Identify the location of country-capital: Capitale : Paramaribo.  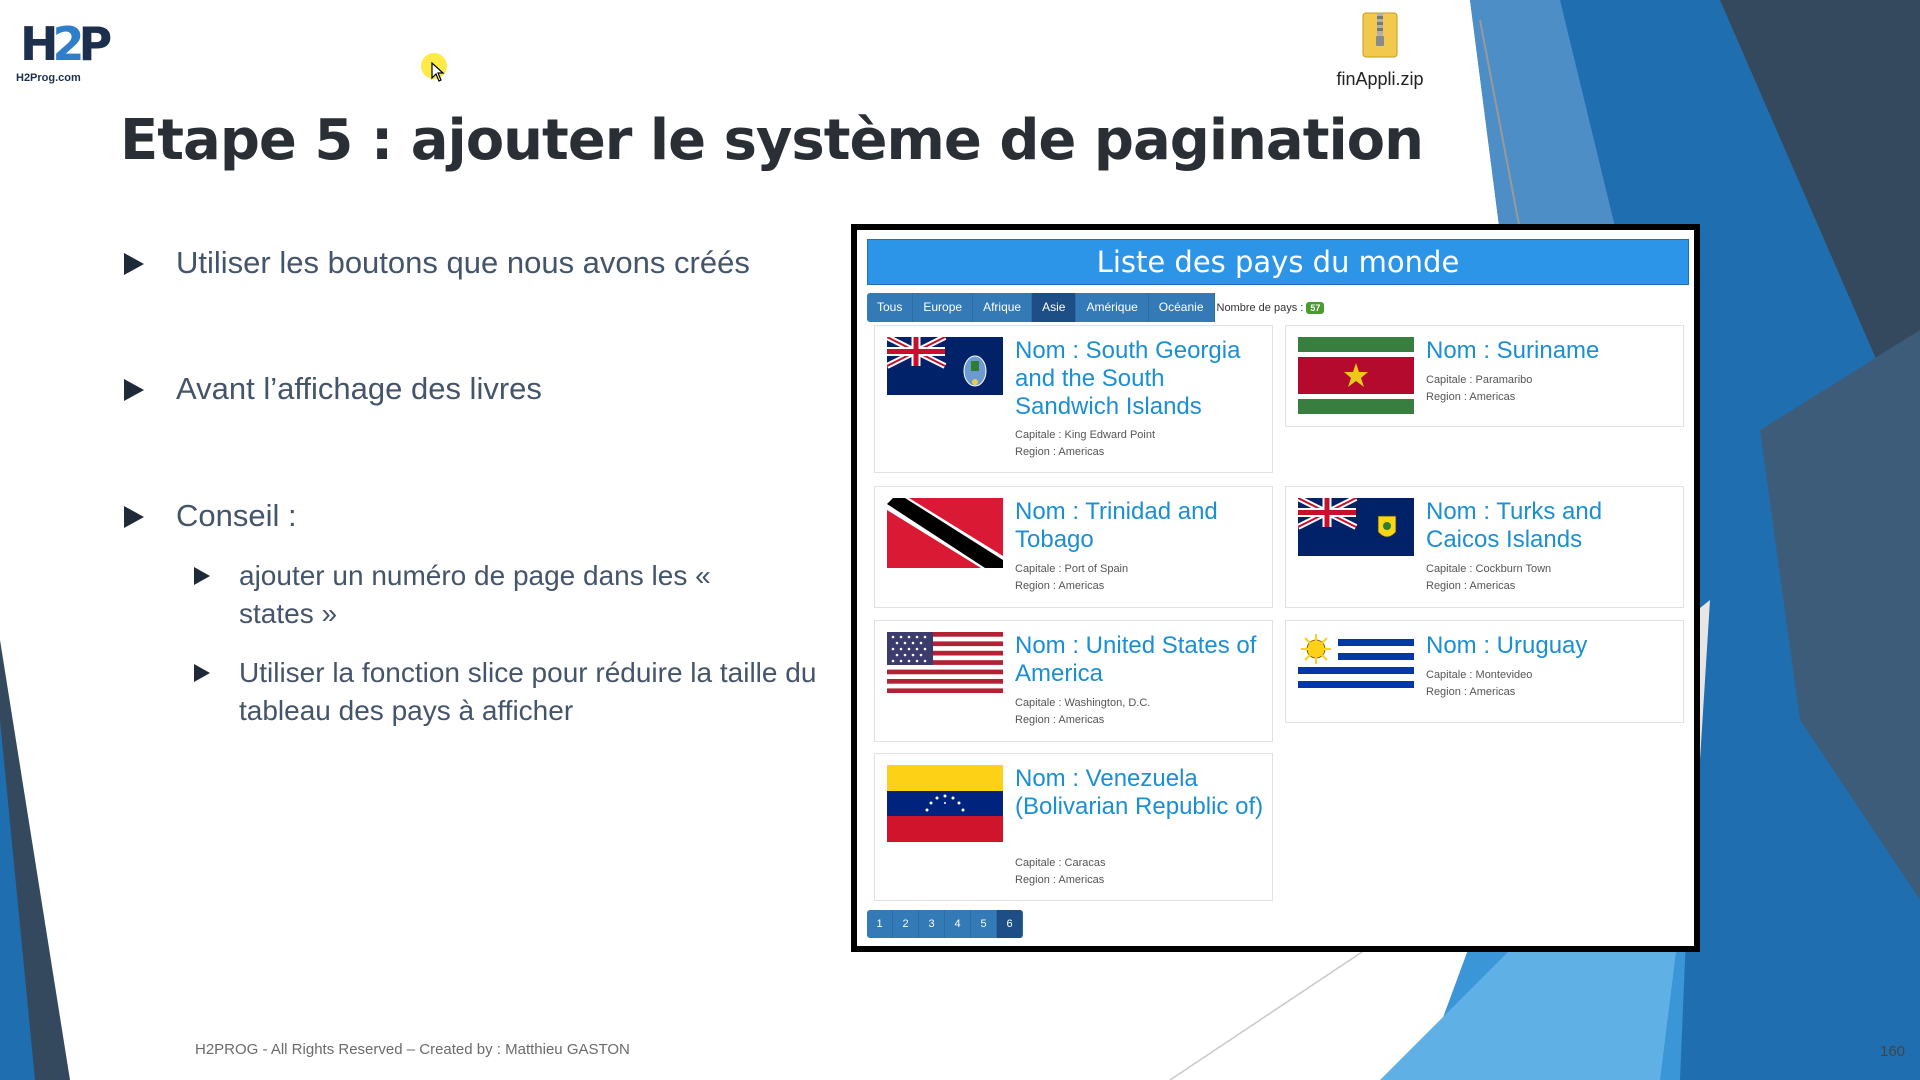
(1479, 380).